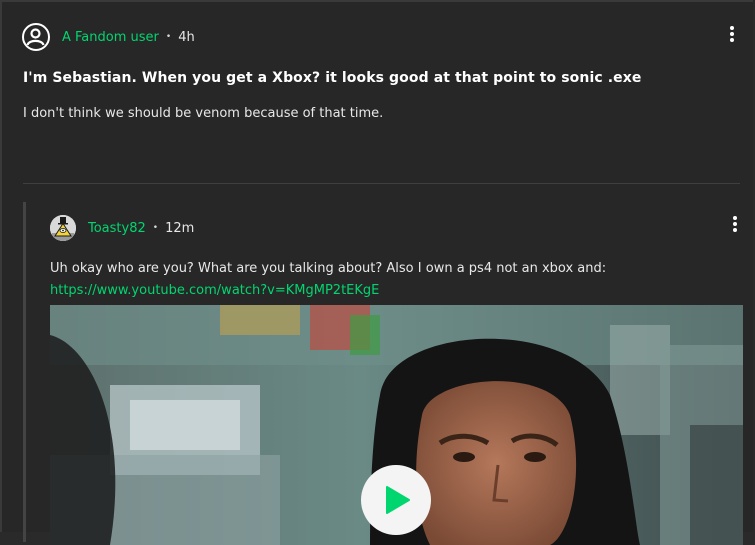 This screenshot has width=755, height=545. I want to click on reply-more-options-icon, so click(735, 226).